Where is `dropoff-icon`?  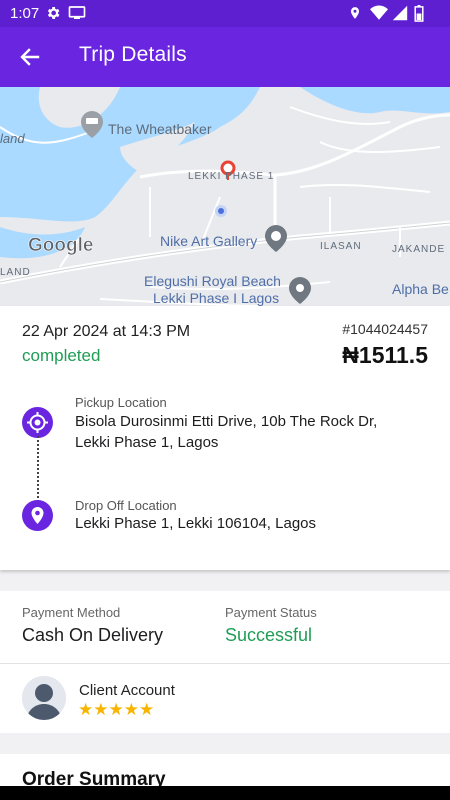
dropoff-icon is located at coordinates (37, 515).